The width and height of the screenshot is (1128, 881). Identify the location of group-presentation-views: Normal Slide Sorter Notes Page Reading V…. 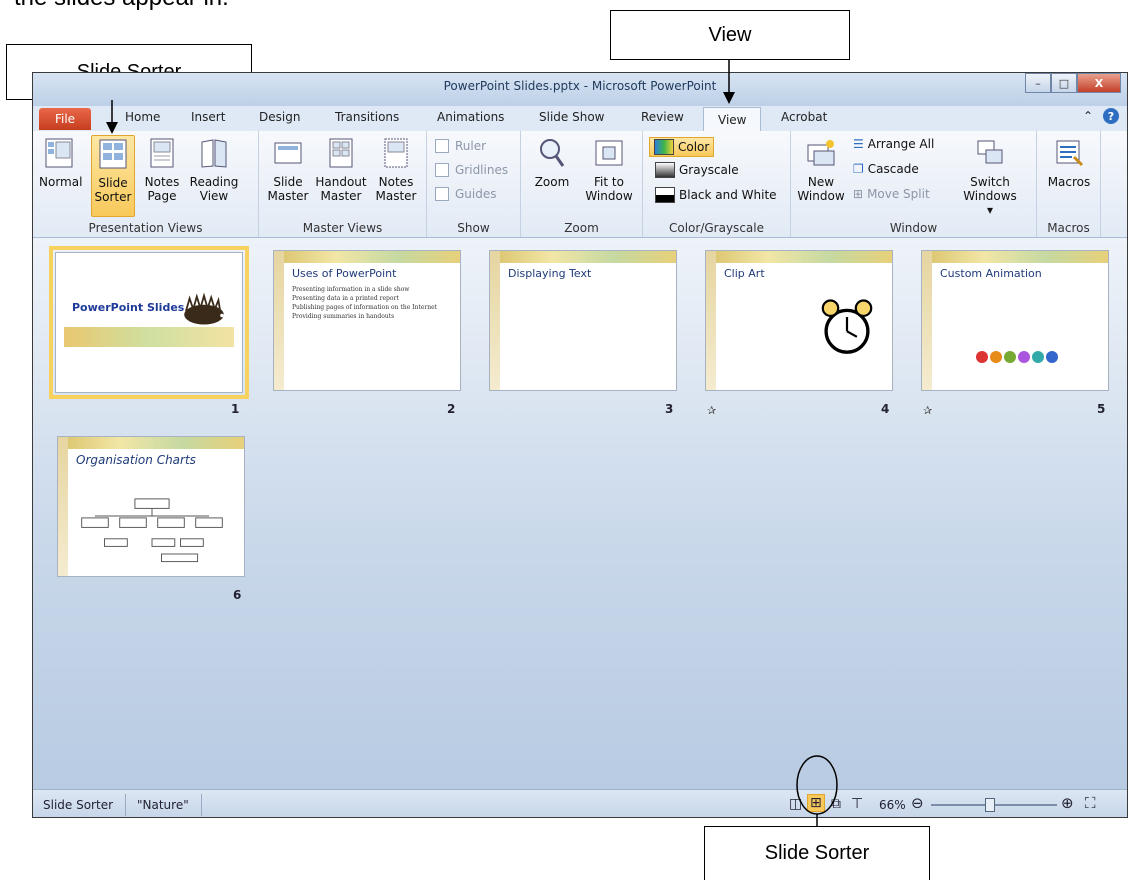
(146, 184).